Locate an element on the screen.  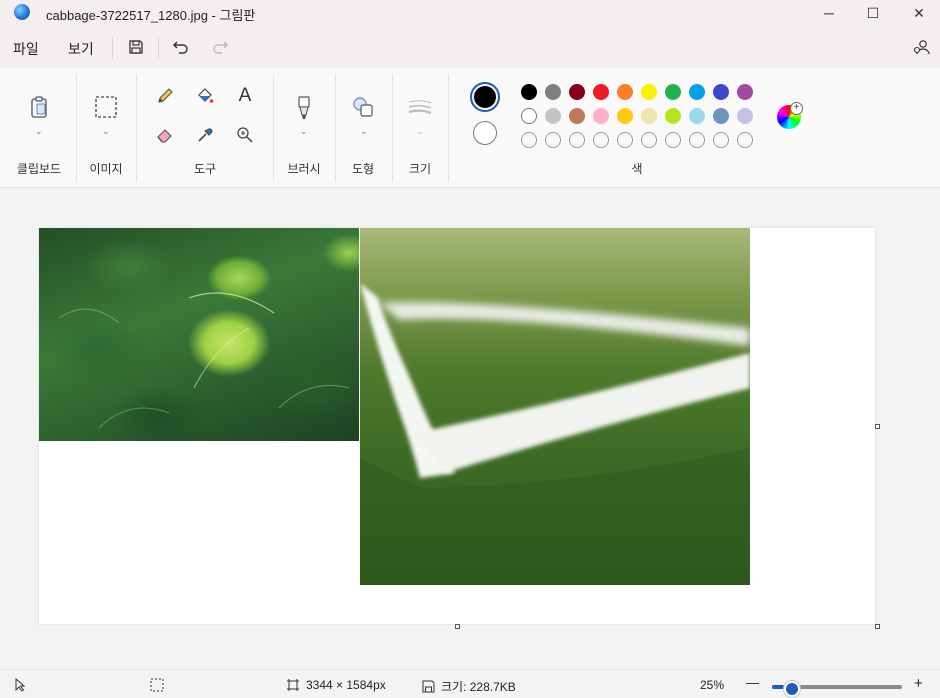
clipboard-icon is located at coordinates (39, 107).